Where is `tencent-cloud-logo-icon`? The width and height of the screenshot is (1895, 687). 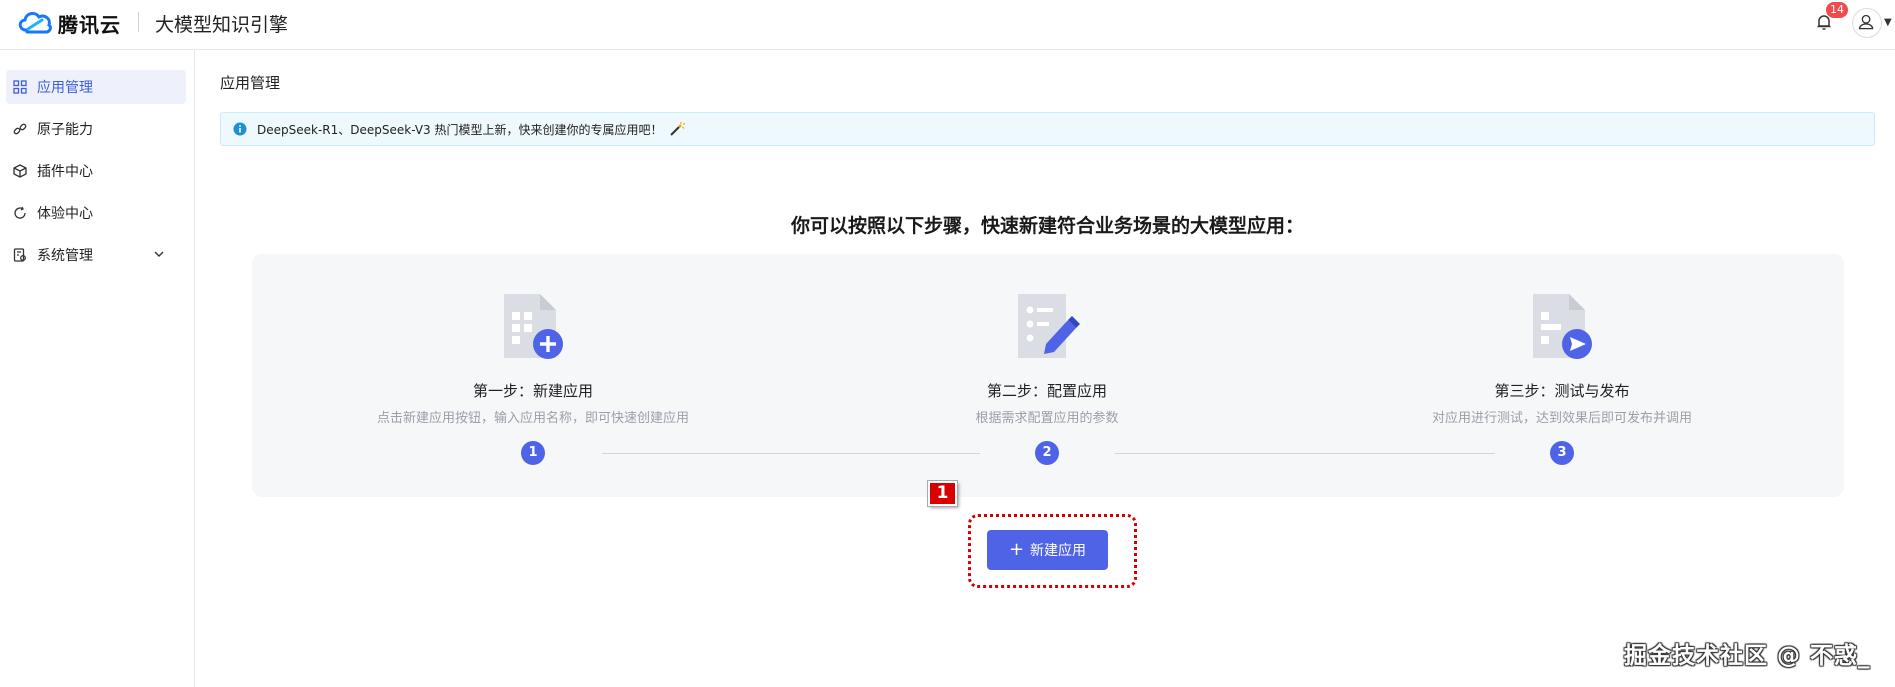 tencent-cloud-logo-icon is located at coordinates (35, 22).